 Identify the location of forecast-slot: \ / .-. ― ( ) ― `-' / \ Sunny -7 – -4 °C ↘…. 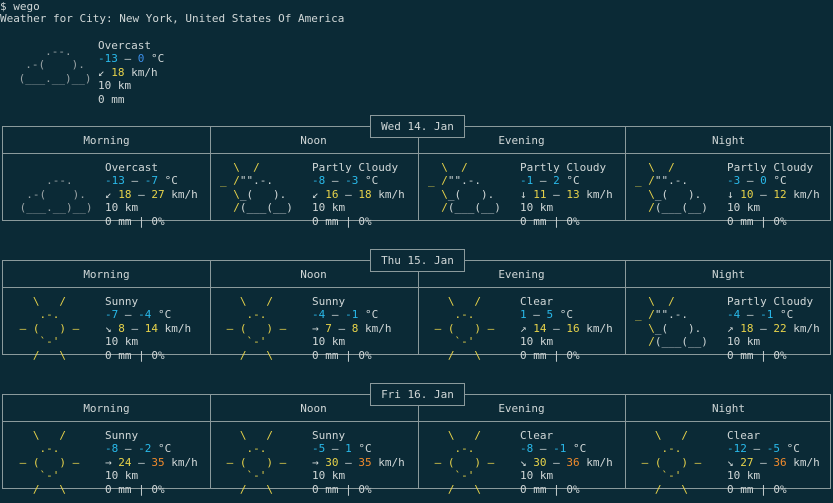
(106, 328).